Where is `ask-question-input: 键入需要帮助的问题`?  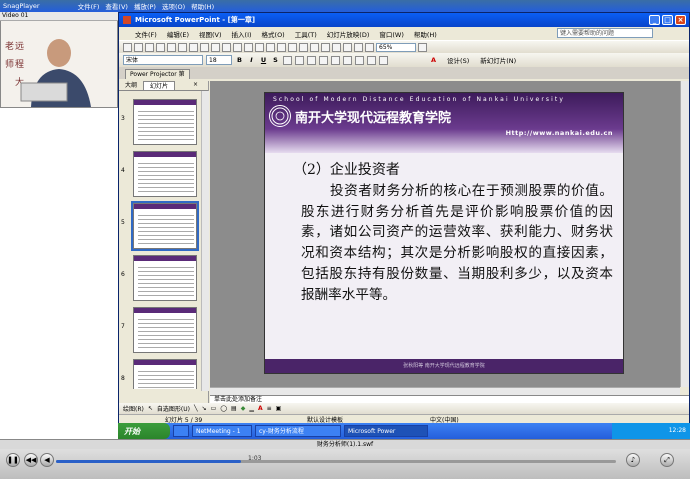
ask-question-input: 键入需要帮助的问题 is located at coordinates (605, 33).